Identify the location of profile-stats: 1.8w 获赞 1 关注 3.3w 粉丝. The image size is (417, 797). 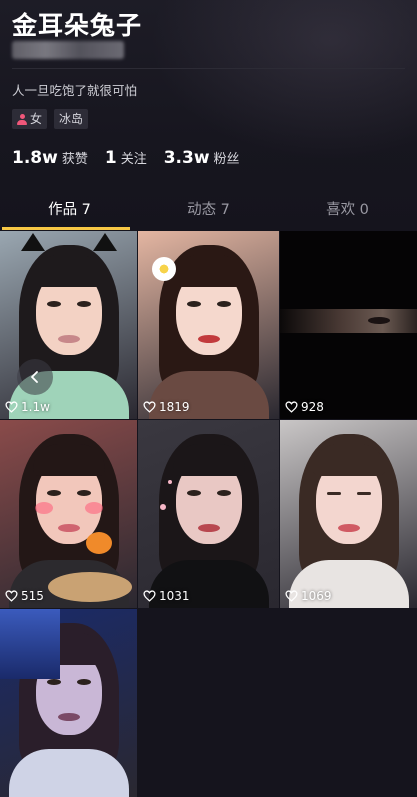
(134, 158).